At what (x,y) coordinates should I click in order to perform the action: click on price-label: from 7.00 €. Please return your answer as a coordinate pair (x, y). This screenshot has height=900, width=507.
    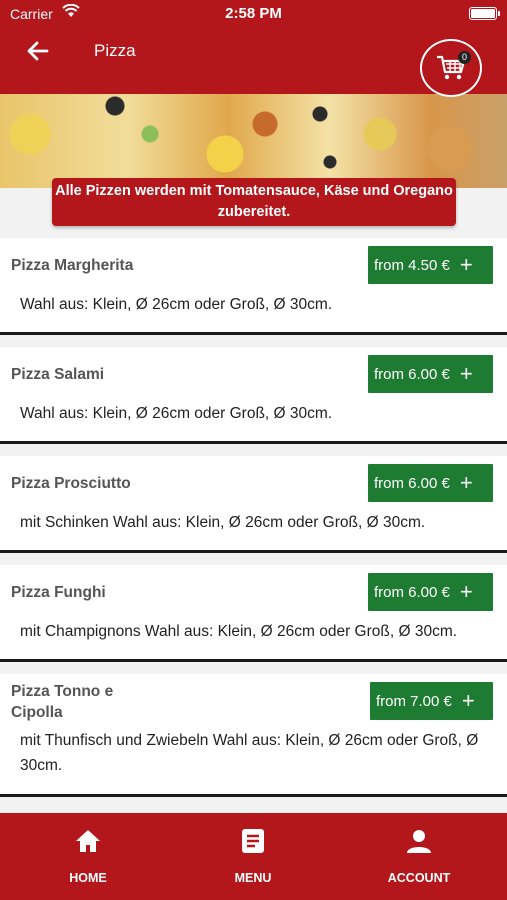
    Looking at the image, I should click on (414, 701).